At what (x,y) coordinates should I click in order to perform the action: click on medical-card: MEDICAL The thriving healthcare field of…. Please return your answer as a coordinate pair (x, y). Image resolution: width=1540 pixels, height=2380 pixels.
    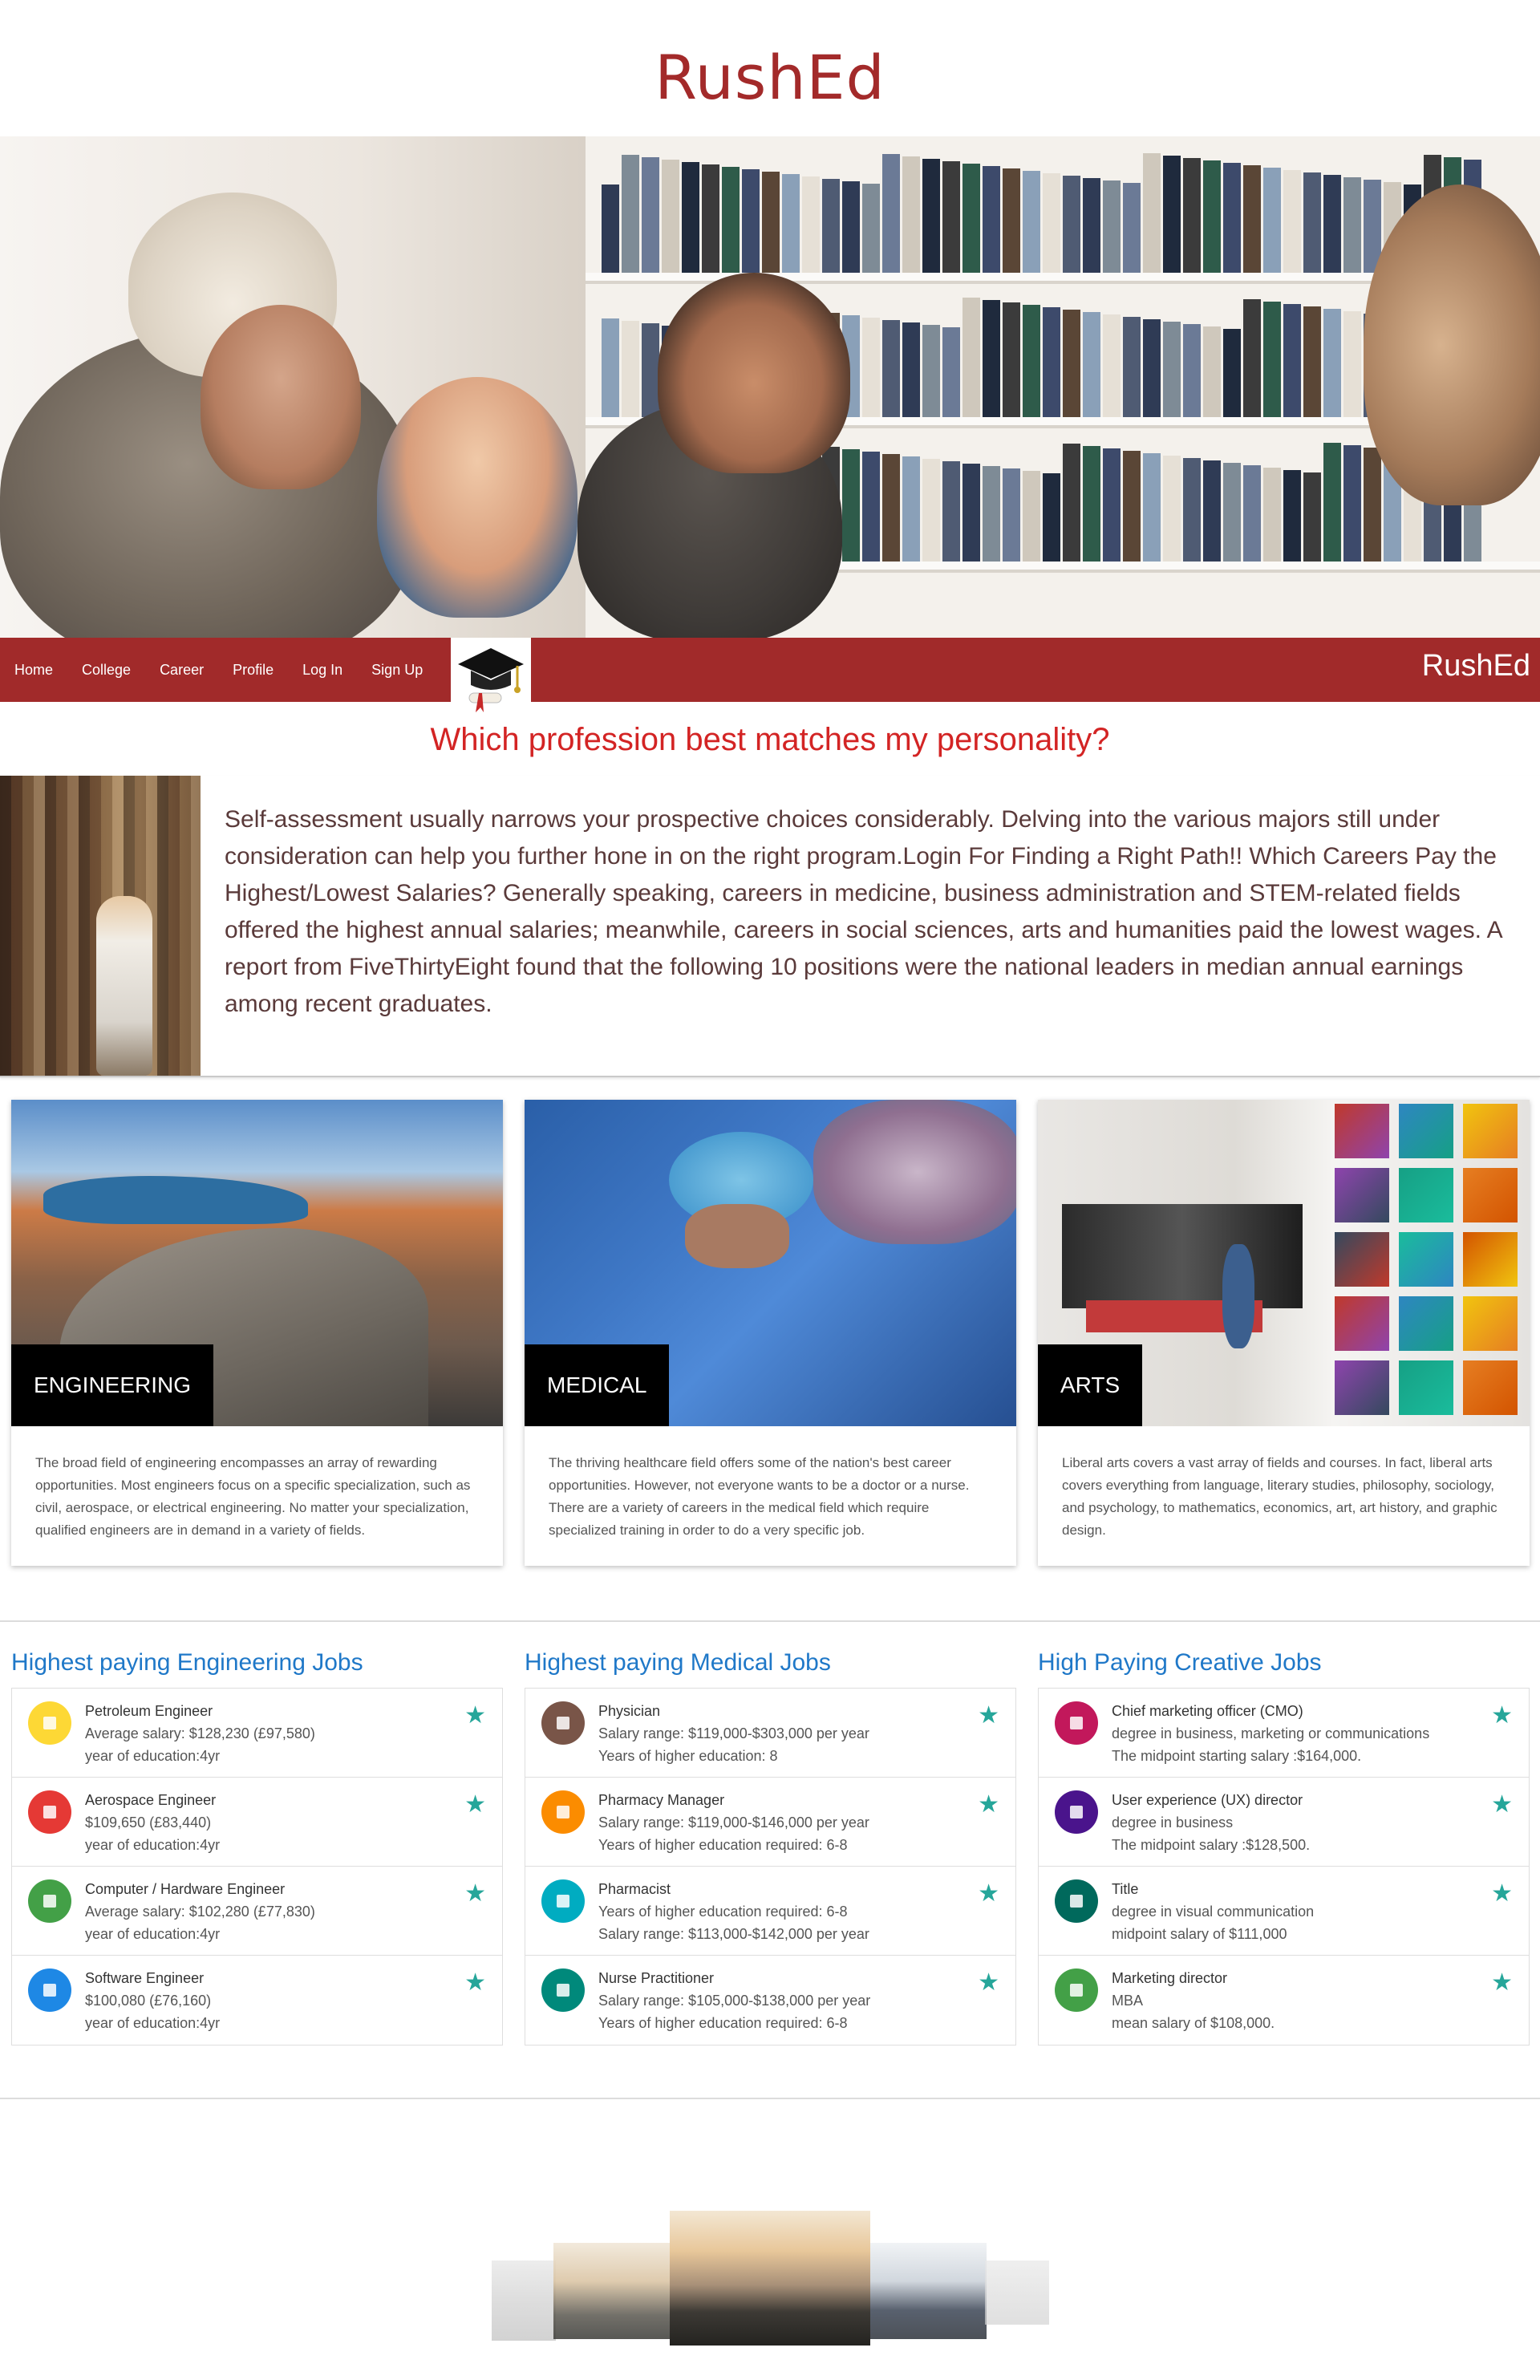
    Looking at the image, I should click on (771, 1333).